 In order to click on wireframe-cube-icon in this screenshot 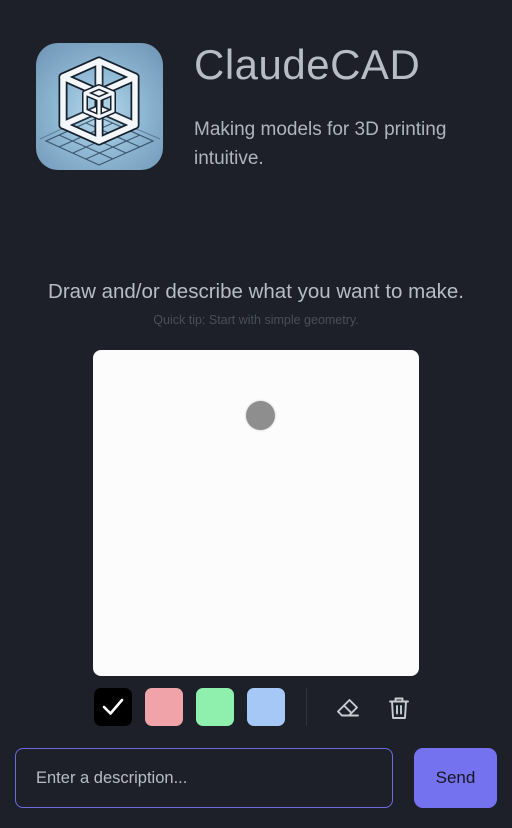, I will do `click(100, 111)`.